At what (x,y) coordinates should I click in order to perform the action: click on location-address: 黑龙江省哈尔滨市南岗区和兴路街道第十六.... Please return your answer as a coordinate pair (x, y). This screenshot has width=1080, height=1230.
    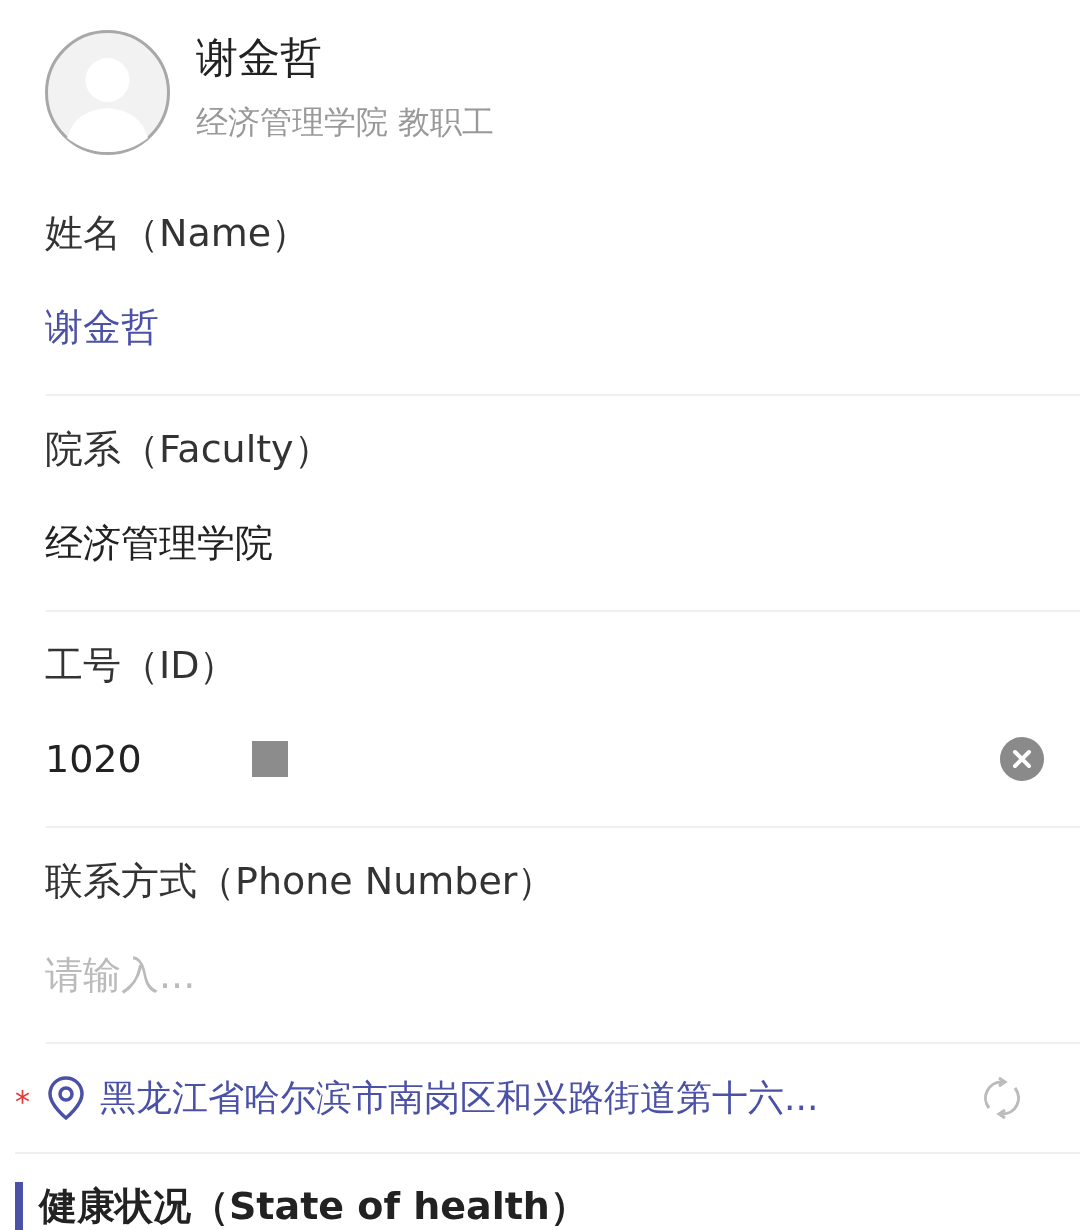
    Looking at the image, I should click on (459, 1097).